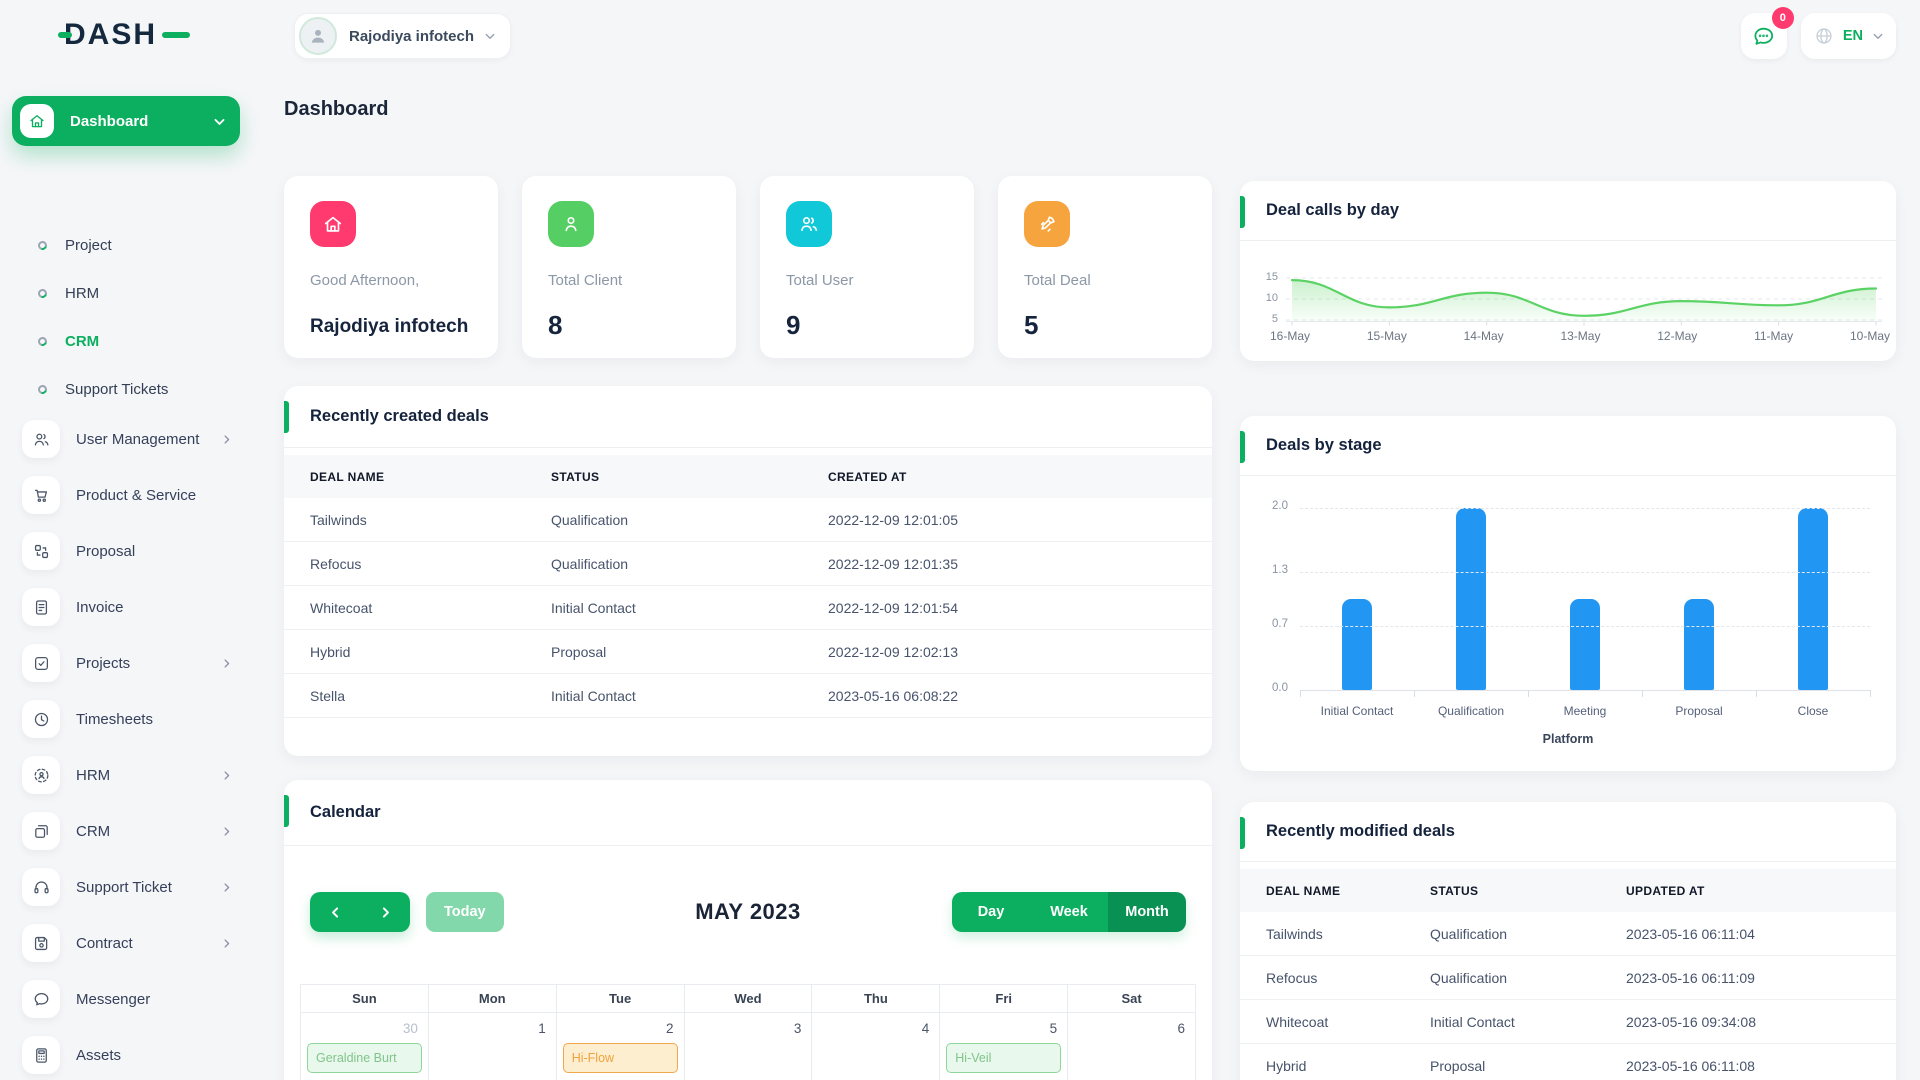 This screenshot has width=1920, height=1080. What do you see at coordinates (867, 476) in the screenshot?
I see `column-header: CREATED AT` at bounding box center [867, 476].